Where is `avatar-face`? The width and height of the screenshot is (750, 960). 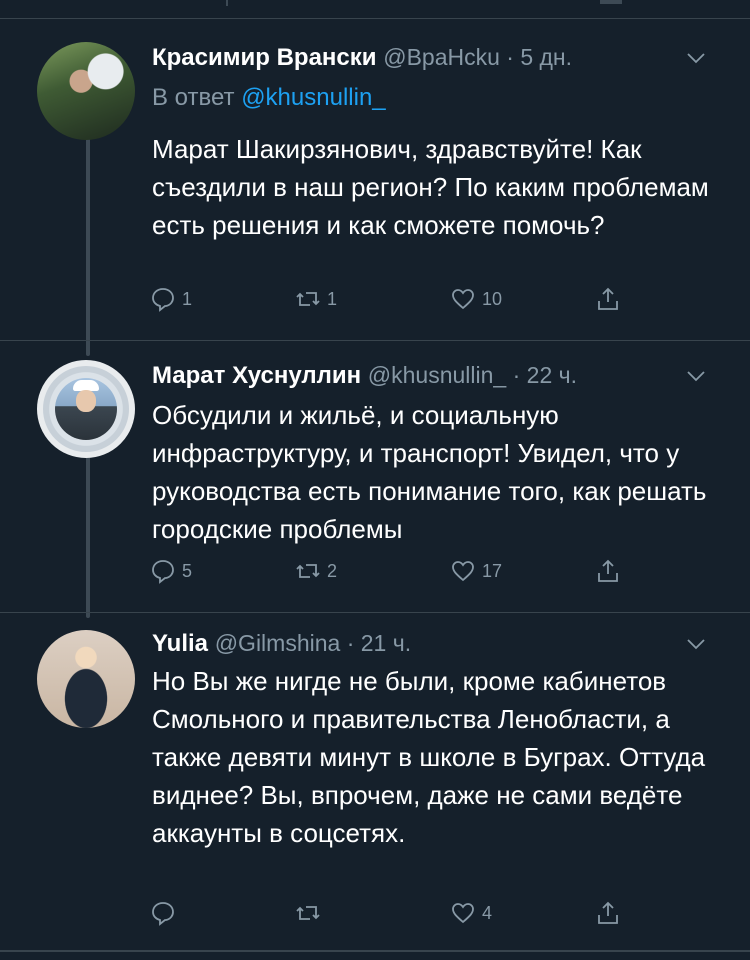
avatar-face is located at coordinates (86, 401).